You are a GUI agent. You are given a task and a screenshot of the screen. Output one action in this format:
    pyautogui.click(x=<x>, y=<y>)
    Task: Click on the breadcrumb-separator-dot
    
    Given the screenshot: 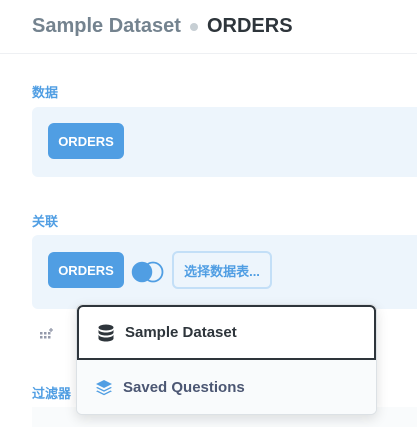 What is the action you would take?
    pyautogui.click(x=193, y=26)
    